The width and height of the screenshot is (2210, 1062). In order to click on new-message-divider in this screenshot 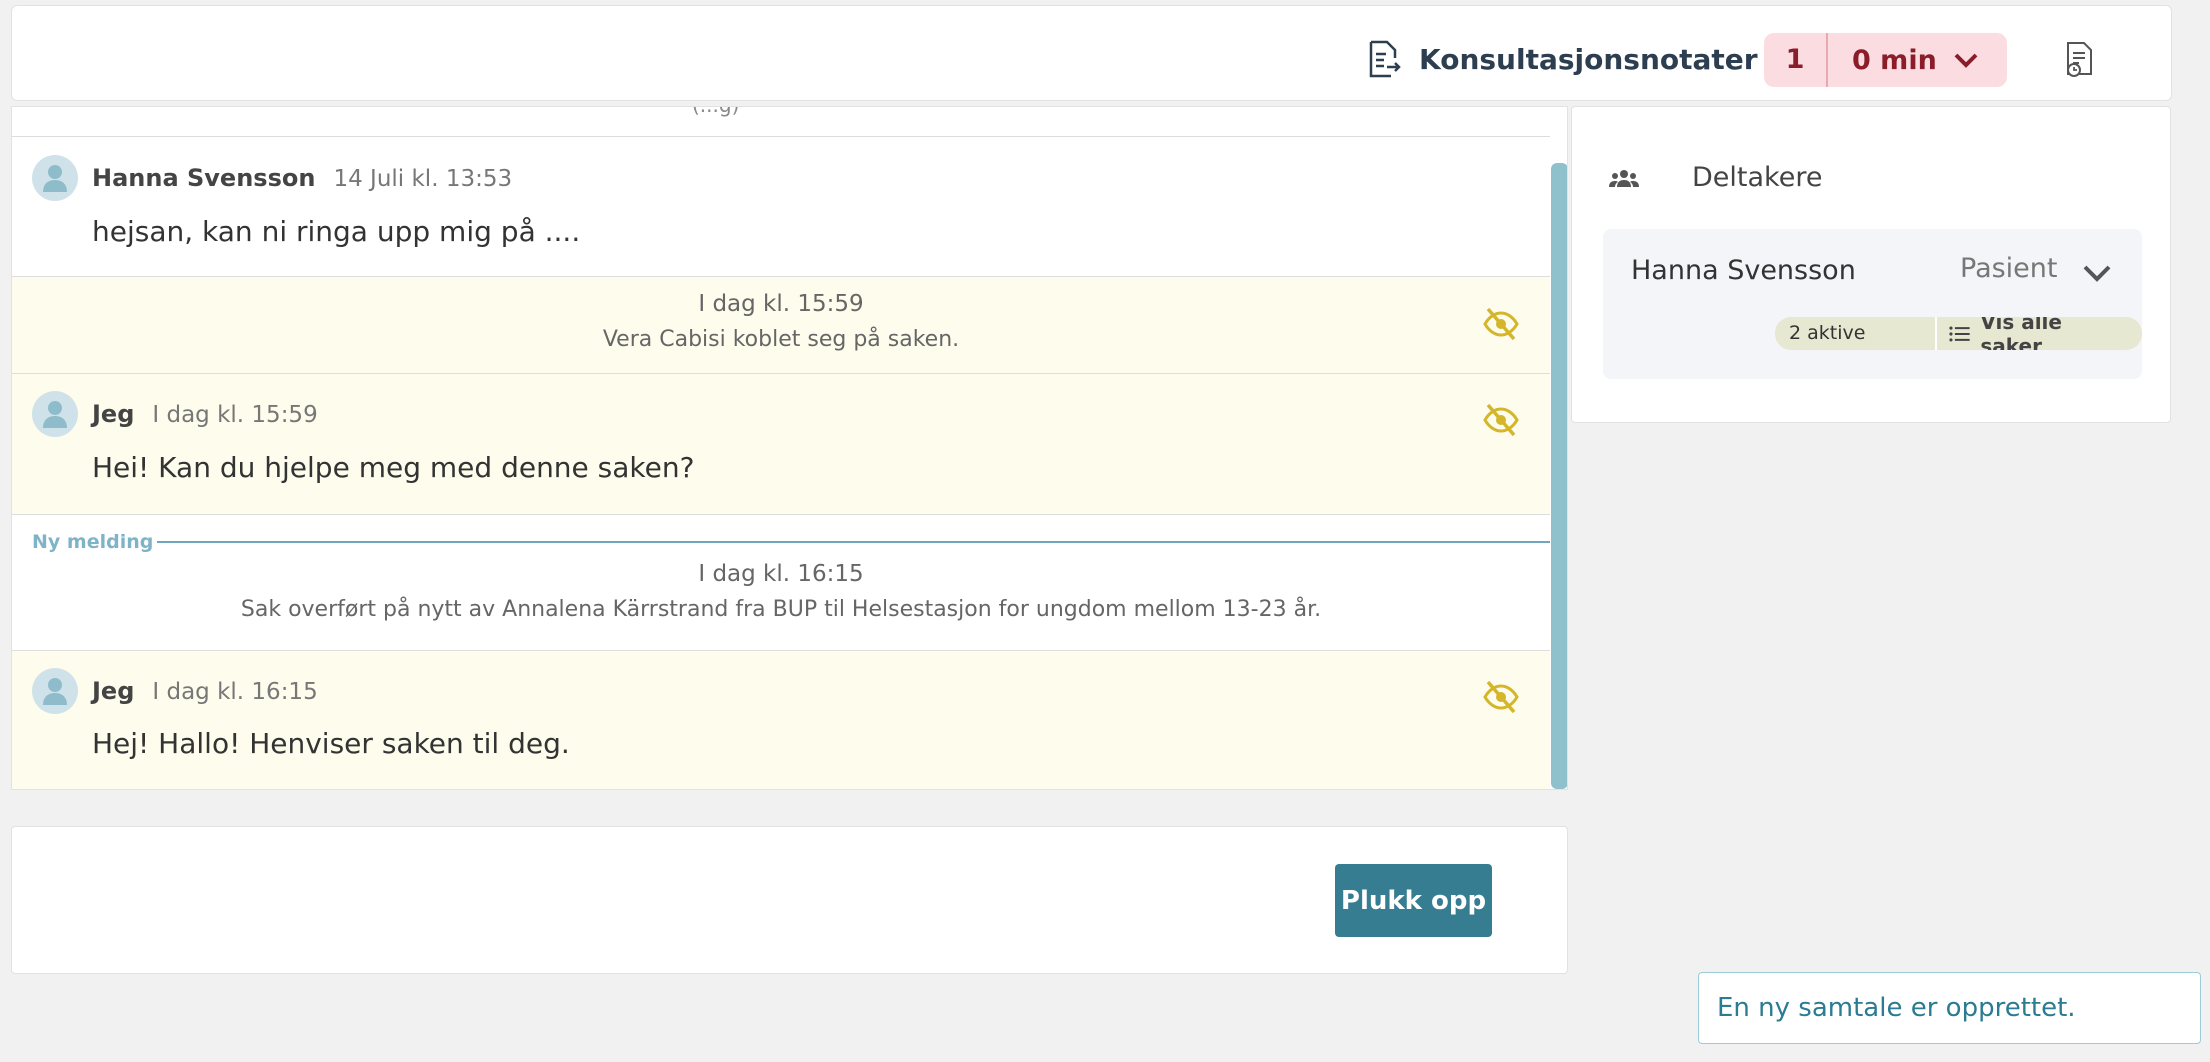, I will do `click(853, 542)`.